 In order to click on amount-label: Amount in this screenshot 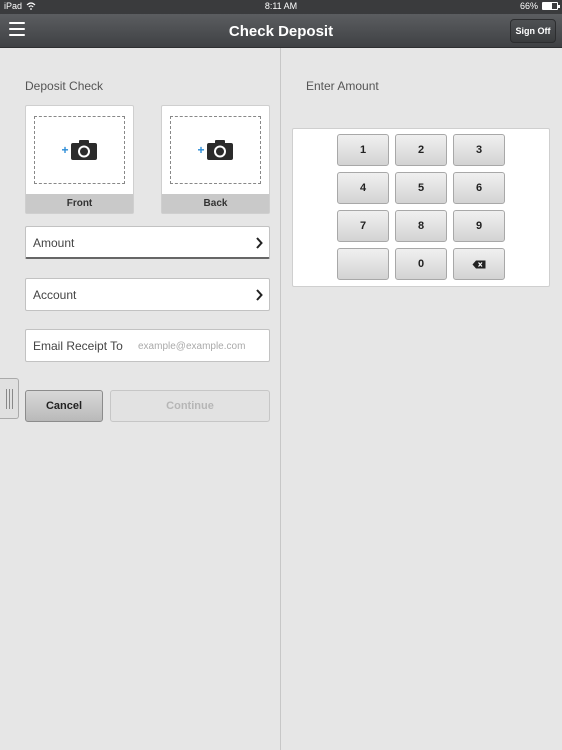, I will do `click(54, 243)`.